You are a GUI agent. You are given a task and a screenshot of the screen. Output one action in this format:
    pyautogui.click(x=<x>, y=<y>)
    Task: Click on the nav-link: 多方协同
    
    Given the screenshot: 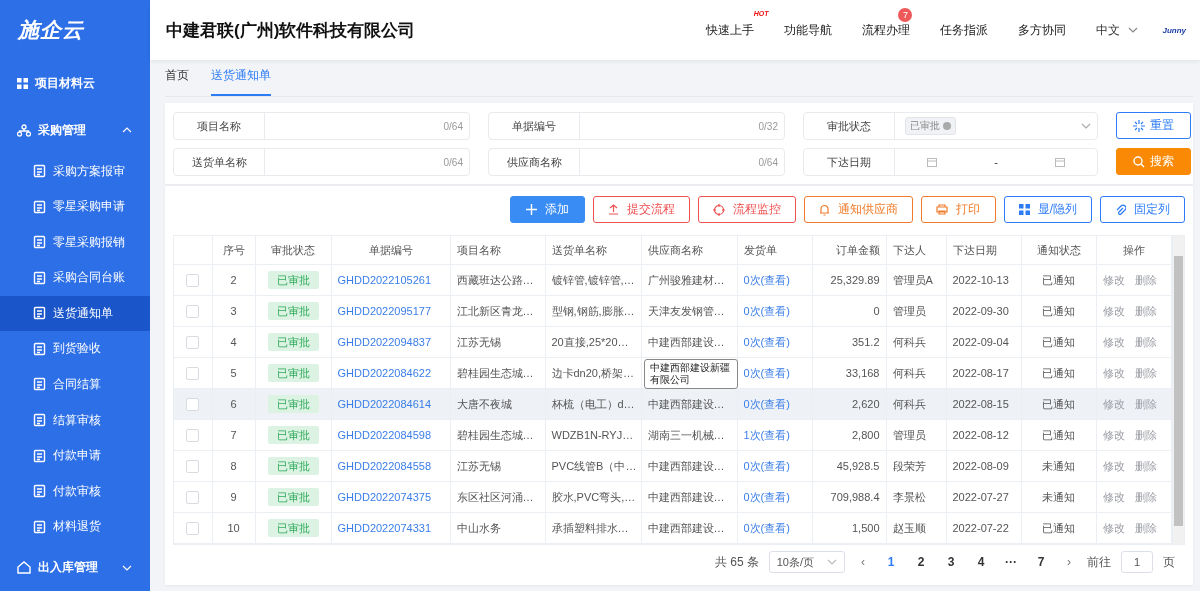 What is the action you would take?
    pyautogui.click(x=1042, y=29)
    